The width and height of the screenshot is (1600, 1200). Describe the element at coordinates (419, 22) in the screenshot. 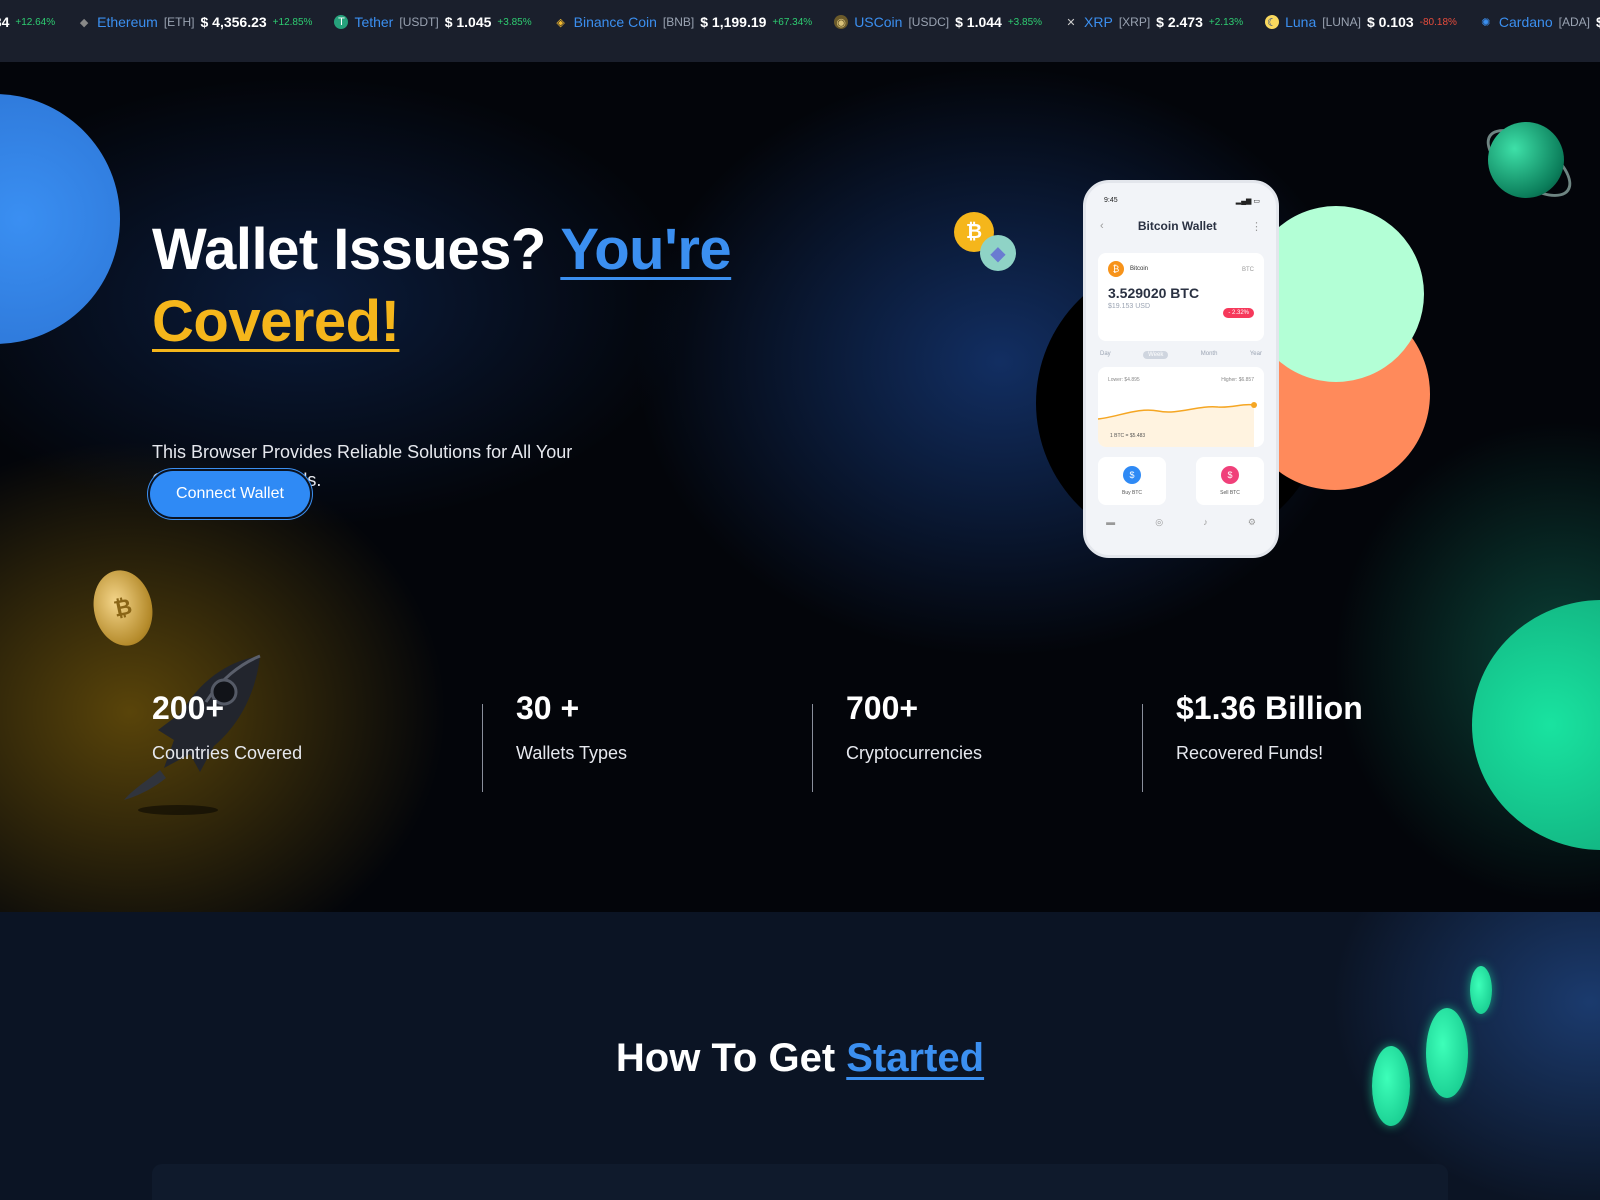

I see `ticker-symbol: [USDT]` at that location.